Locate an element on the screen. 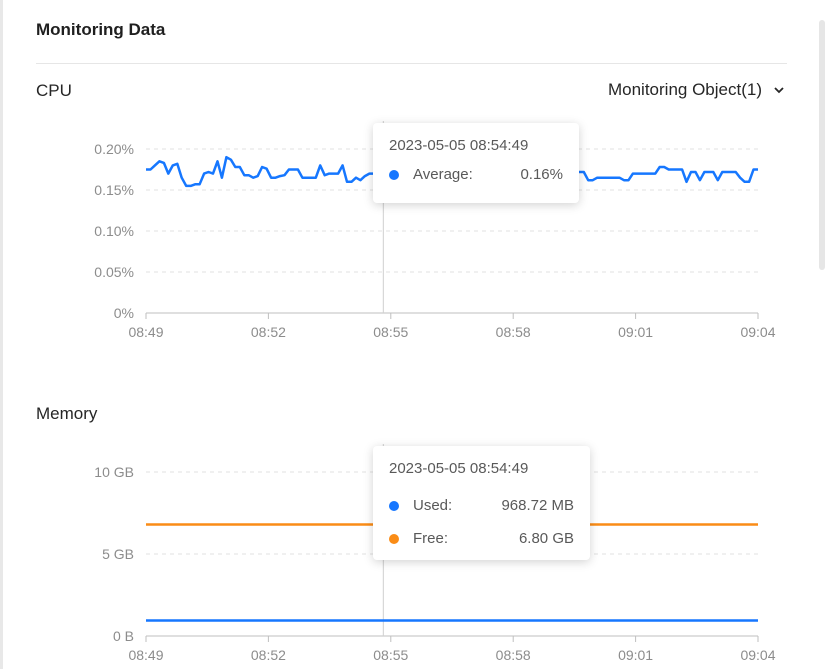 This screenshot has width=826, height=669. memory-y-tick-label: 0 B is located at coordinates (123, 636).